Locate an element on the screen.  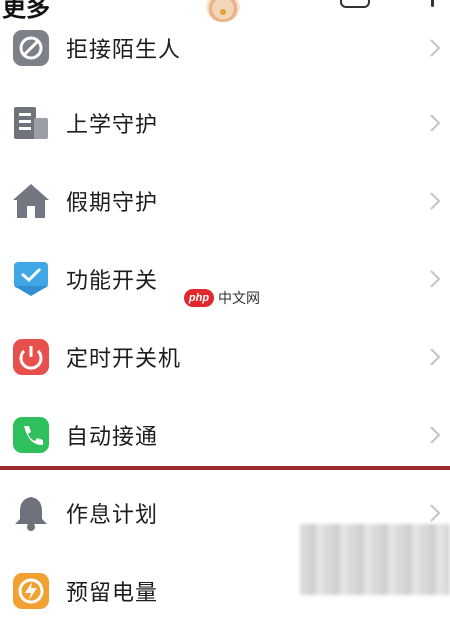
top-bar: 更多 is located at coordinates (225, 13).